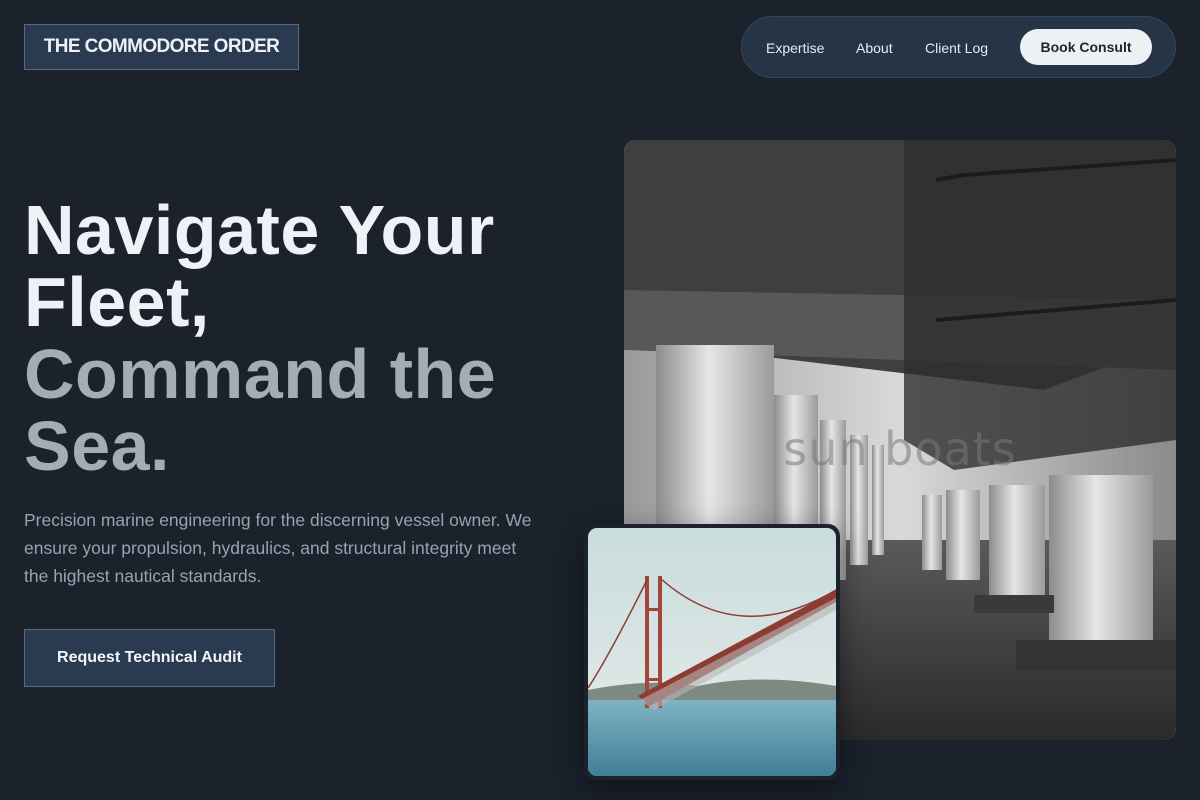 The height and width of the screenshot is (800, 1200). I want to click on nav-link-client-log: Client Log, so click(956, 48).